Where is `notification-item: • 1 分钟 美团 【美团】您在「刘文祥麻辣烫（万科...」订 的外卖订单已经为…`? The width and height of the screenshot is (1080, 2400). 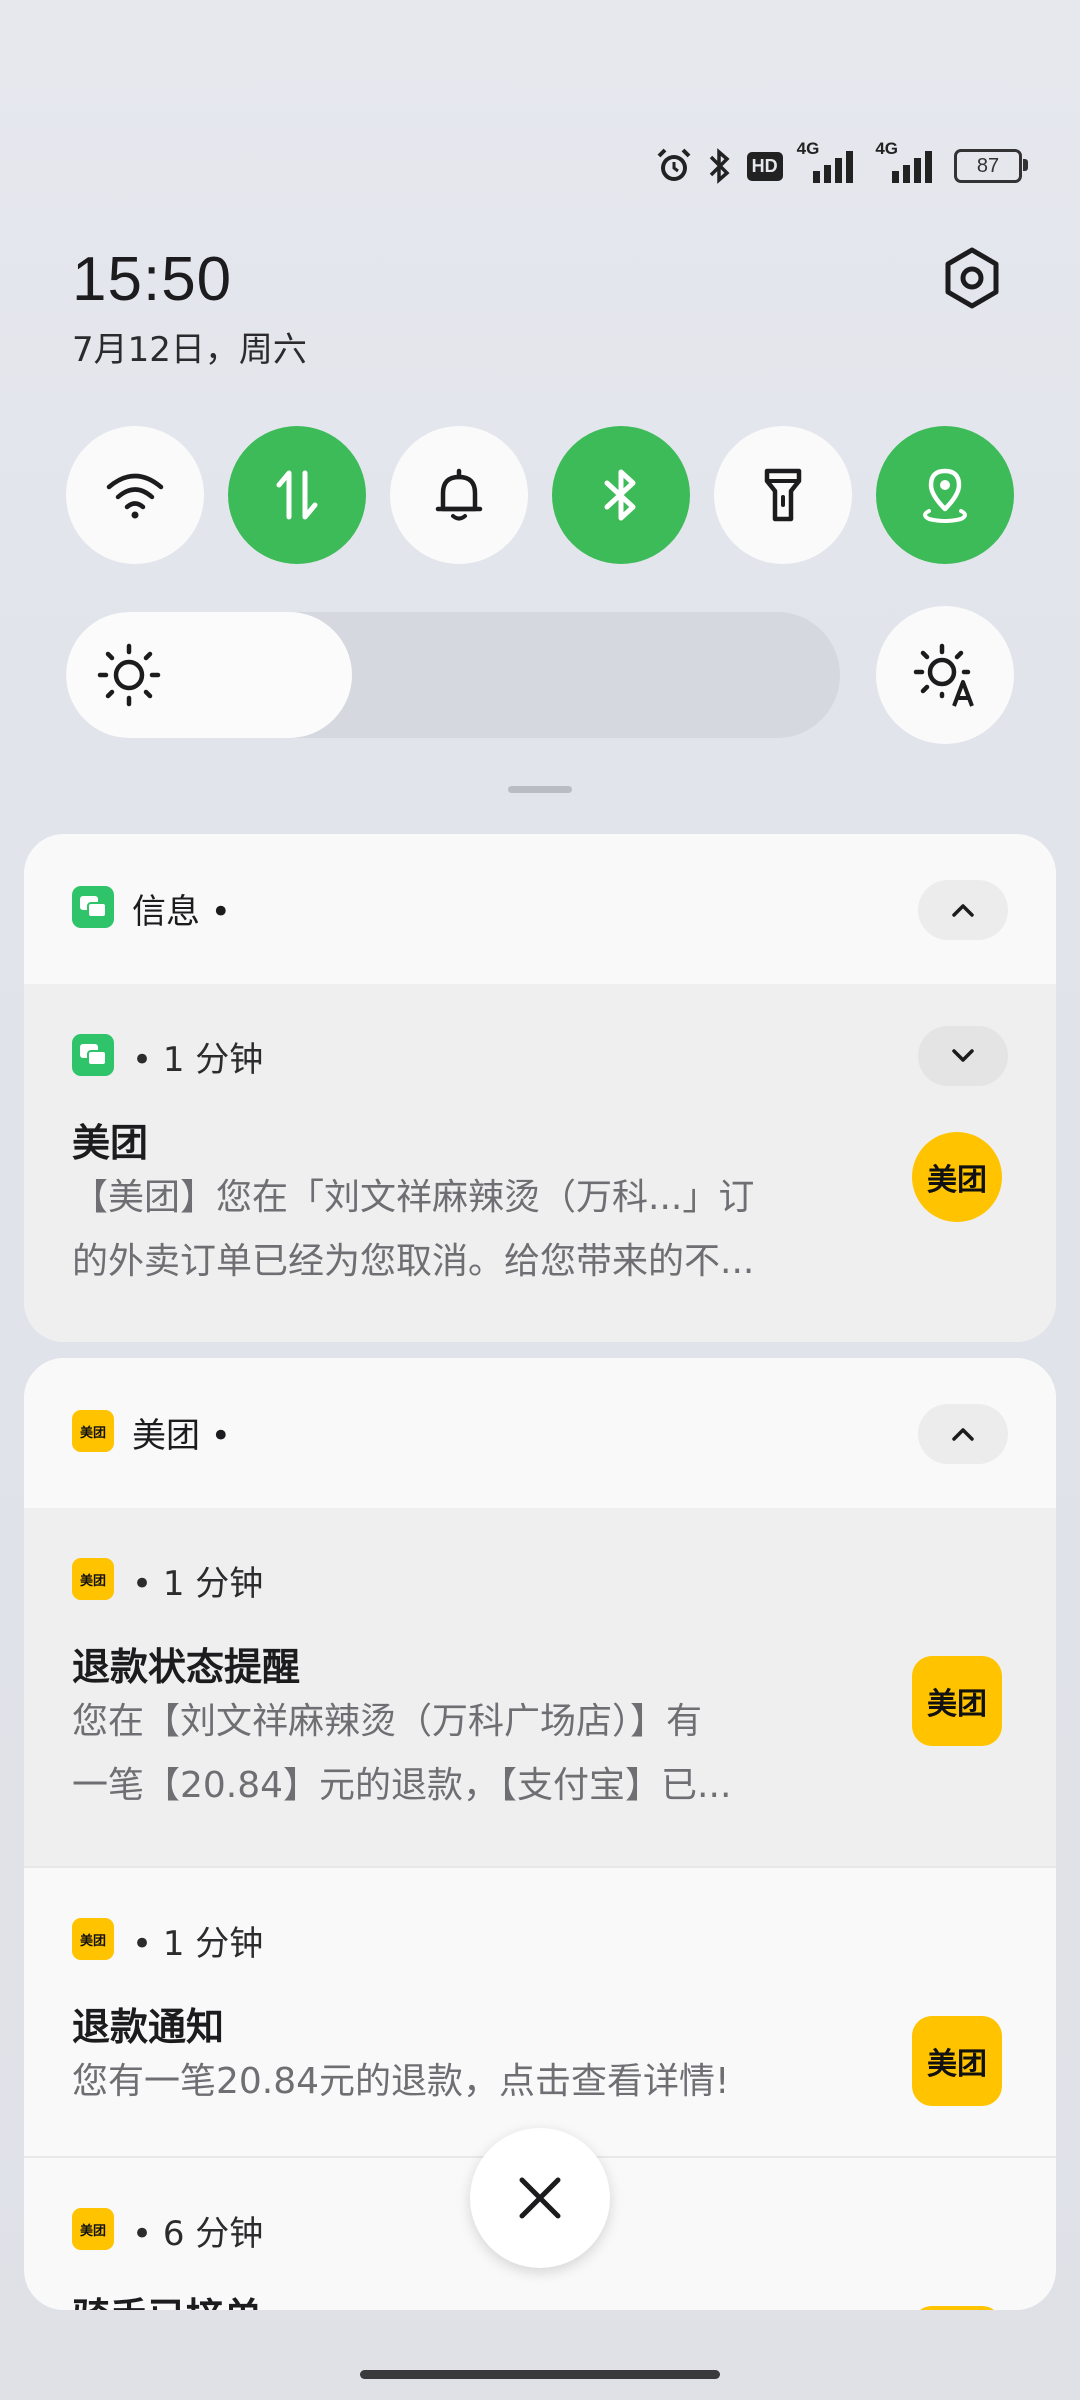
notification-item: • 1 分钟 美团 【美团】您在「刘文祥麻辣烫（万科...」订 的外卖订单已经为… is located at coordinates (540, 1163).